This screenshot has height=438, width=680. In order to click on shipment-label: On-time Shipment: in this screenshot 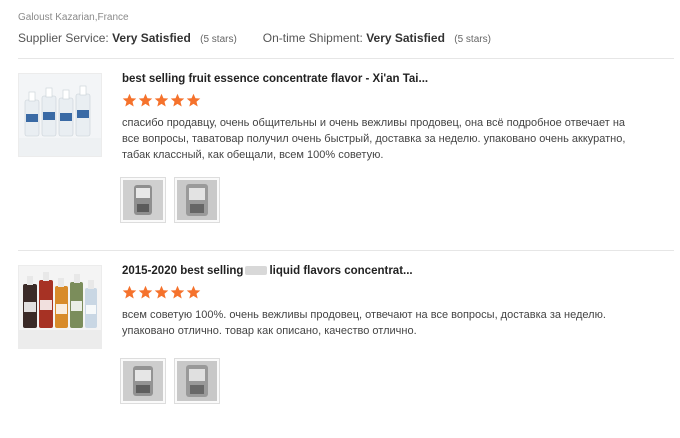, I will do `click(312, 38)`.